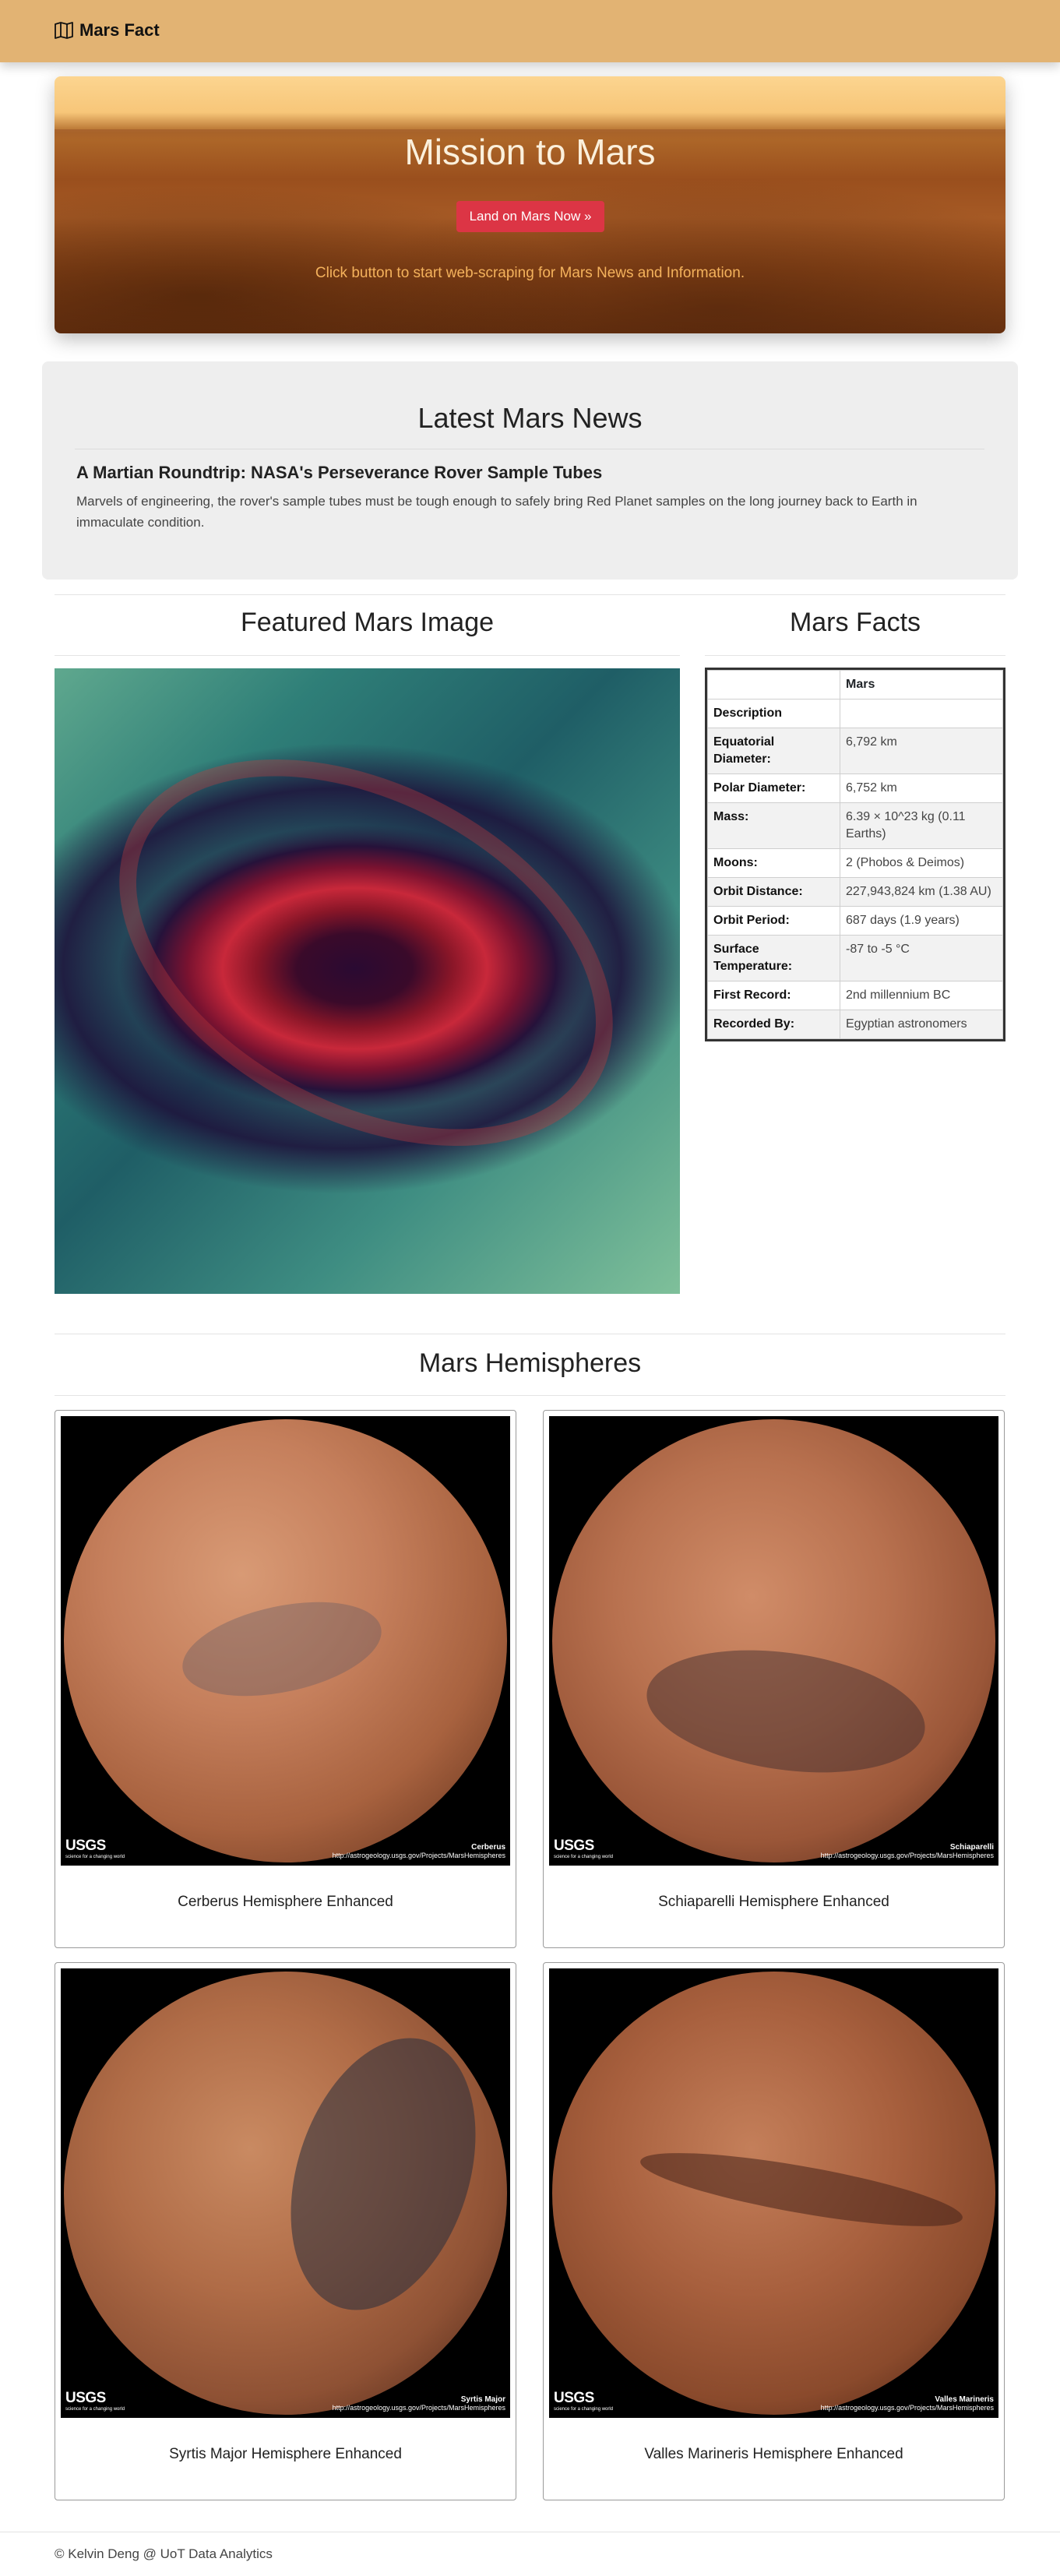  I want to click on featured-image, so click(367, 981).